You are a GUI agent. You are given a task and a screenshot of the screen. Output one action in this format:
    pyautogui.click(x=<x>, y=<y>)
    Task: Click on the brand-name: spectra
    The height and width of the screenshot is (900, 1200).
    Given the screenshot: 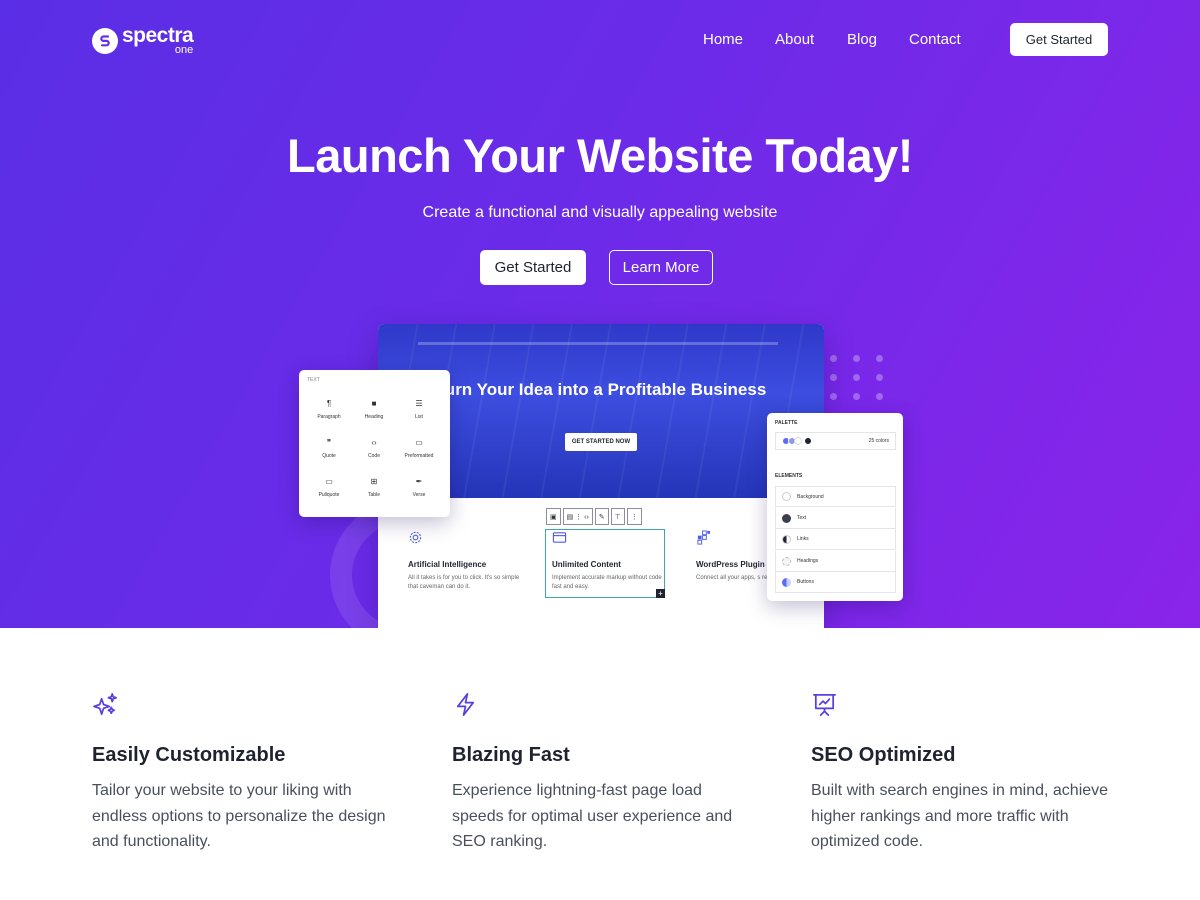 What is the action you would take?
    pyautogui.click(x=158, y=35)
    